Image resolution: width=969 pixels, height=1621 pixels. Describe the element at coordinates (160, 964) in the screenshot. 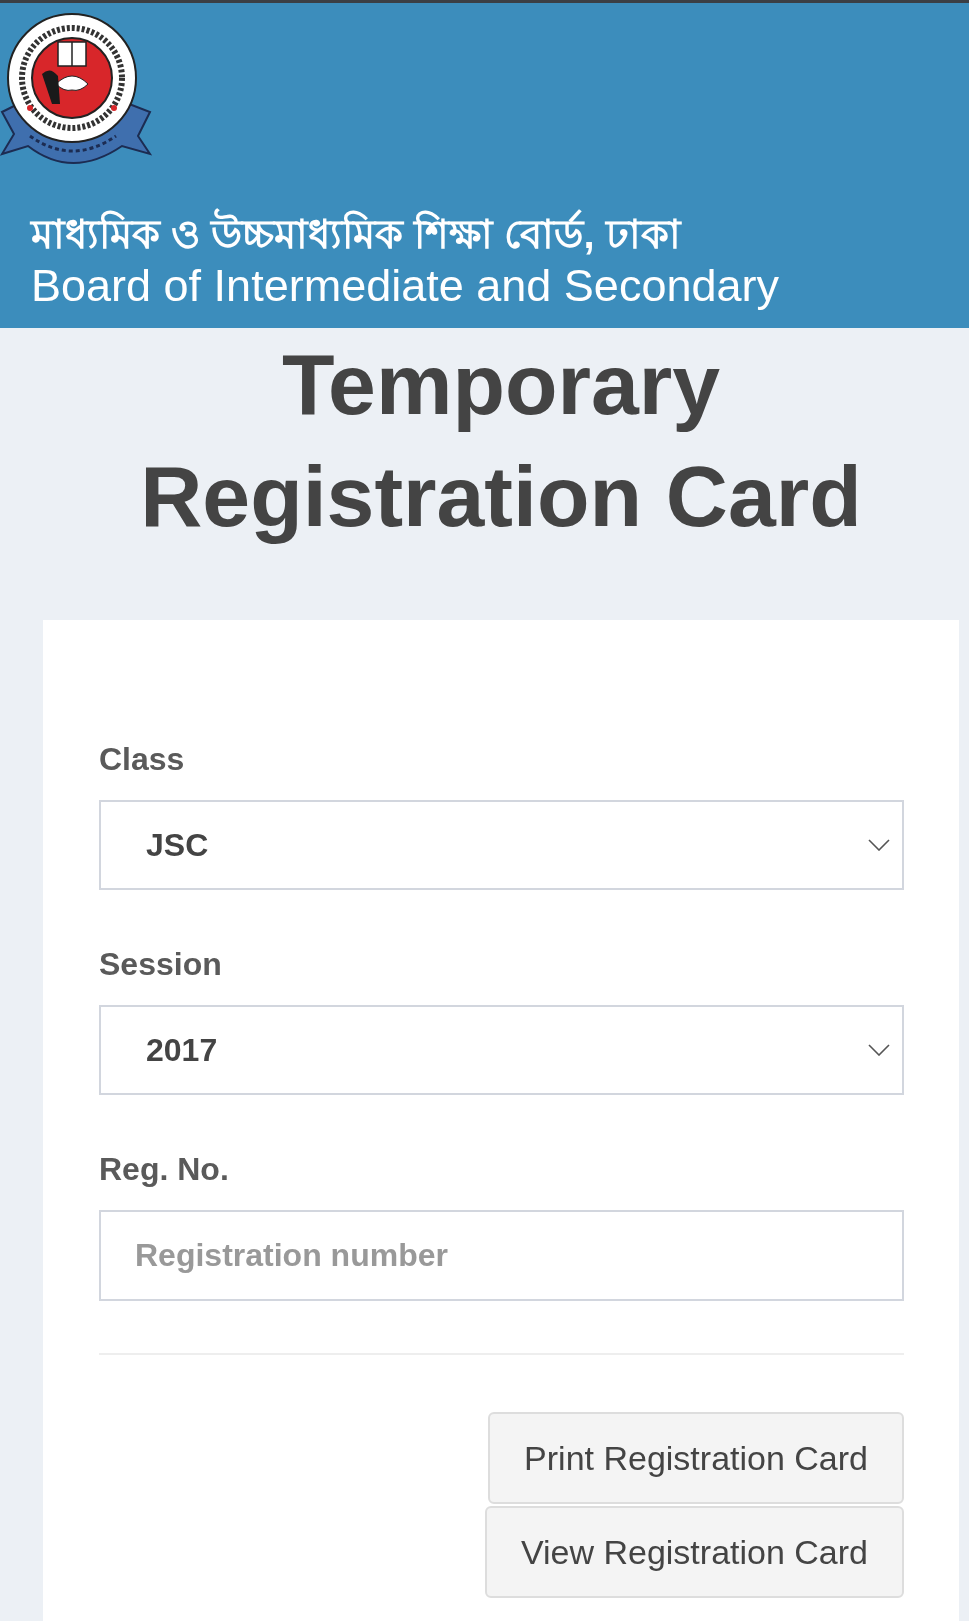

I see `field-label: Session` at that location.